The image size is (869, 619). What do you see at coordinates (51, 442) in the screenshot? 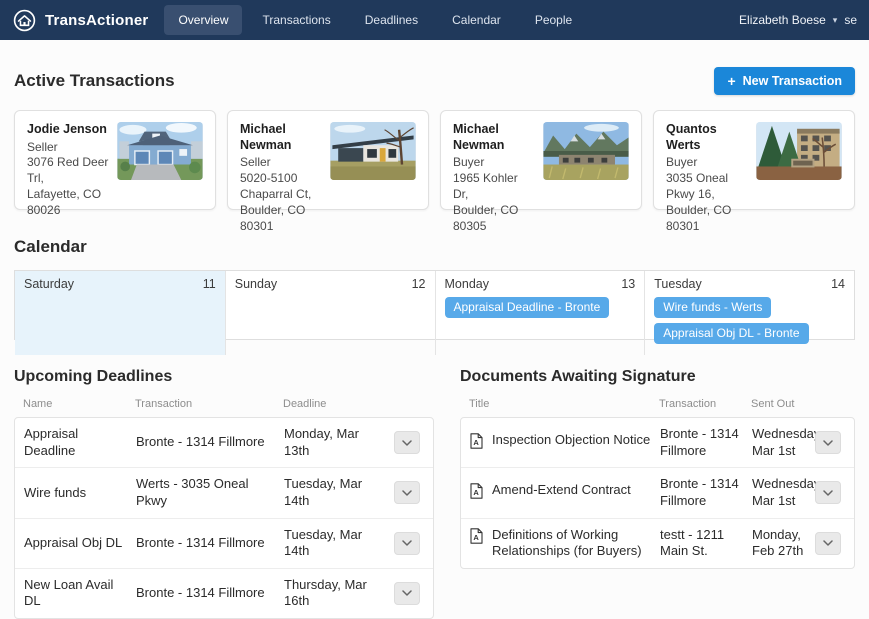
I see `deadline-name: Appraisal Deadline` at bounding box center [51, 442].